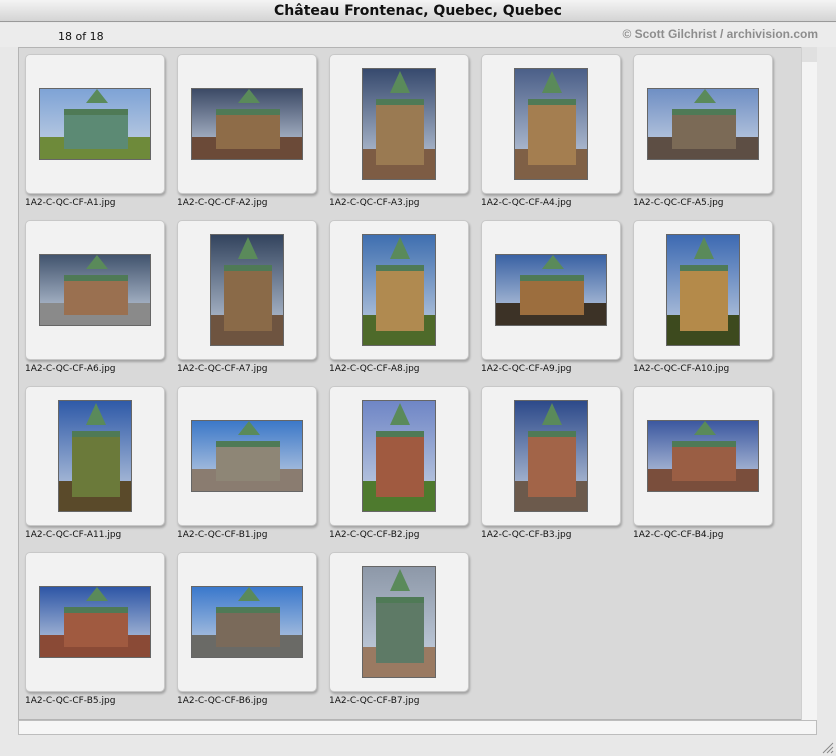  Describe the element at coordinates (720, 34) in the screenshot. I see `copyright-text: © Scott Gilchrist / archivision.com` at that location.